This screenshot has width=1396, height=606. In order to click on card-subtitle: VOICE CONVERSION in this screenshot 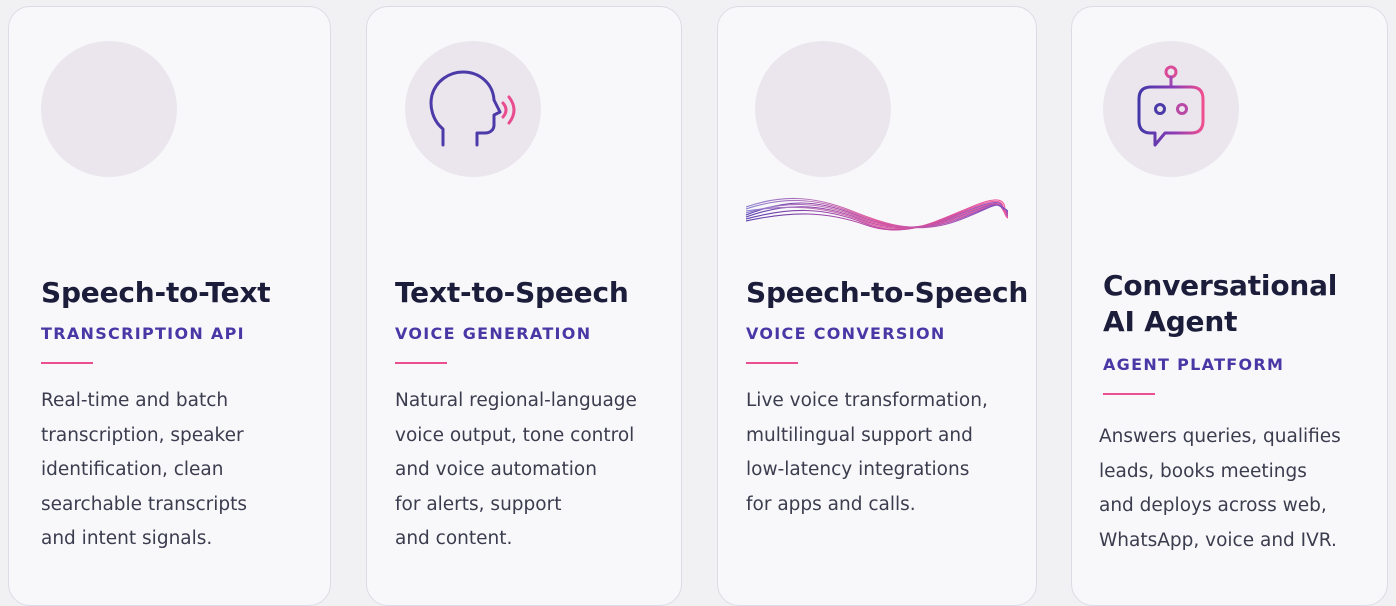, I will do `click(846, 333)`.